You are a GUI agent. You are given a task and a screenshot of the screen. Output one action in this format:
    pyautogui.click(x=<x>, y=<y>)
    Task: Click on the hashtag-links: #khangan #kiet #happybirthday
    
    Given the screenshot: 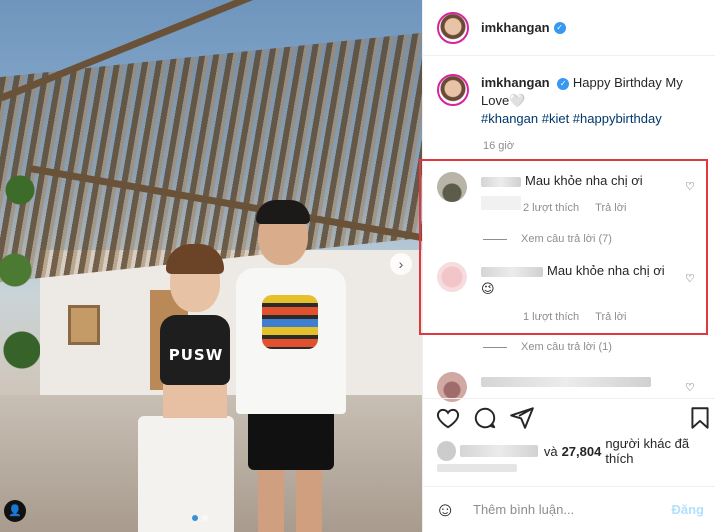 What is the action you would take?
    pyautogui.click(x=571, y=118)
    